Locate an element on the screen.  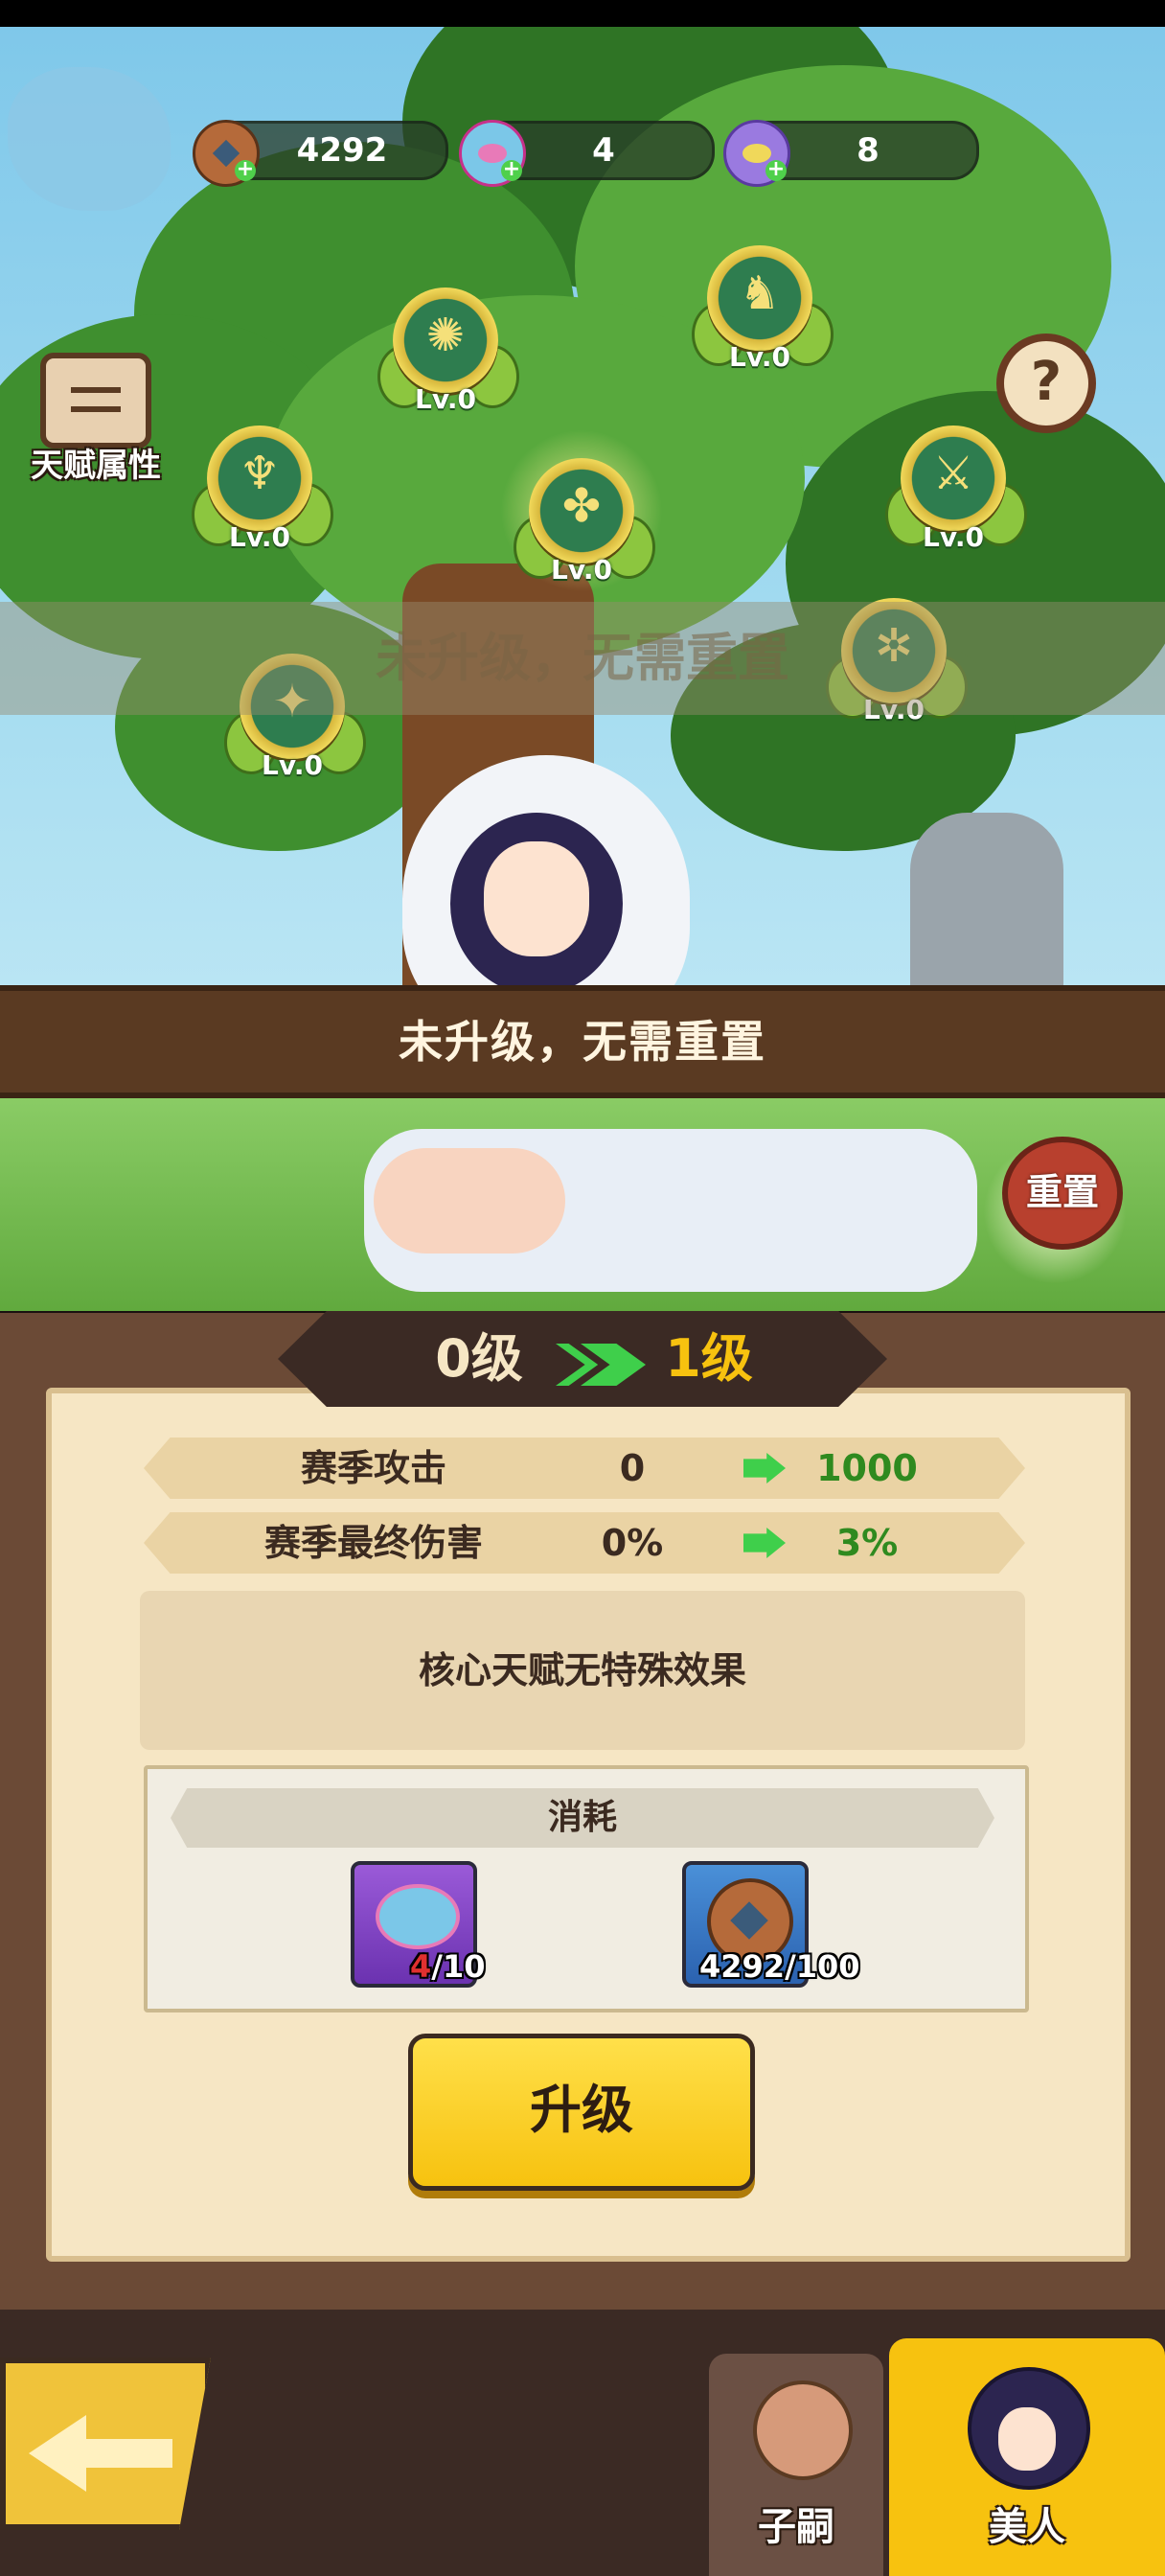
beauty-avatar-icon is located at coordinates (1029, 2428).